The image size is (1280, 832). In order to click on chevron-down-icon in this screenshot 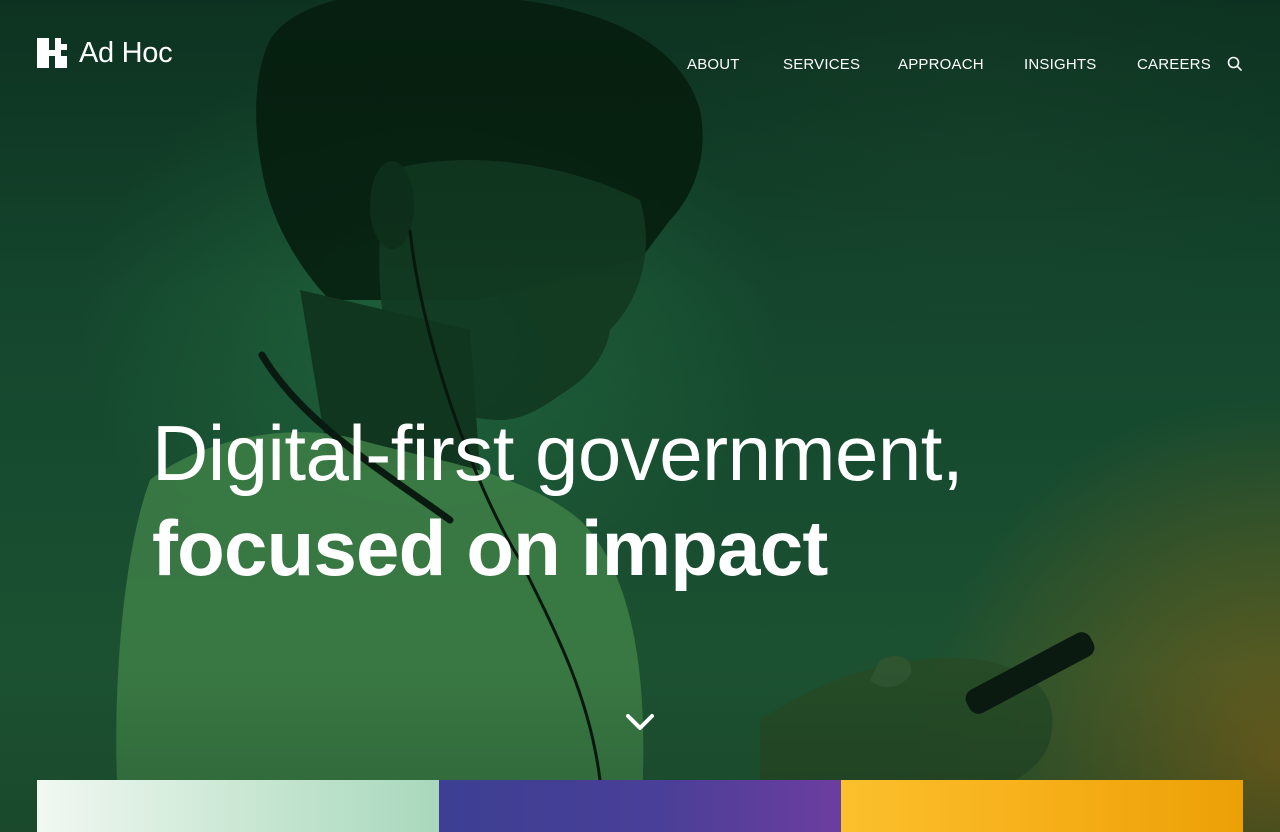, I will do `click(640, 722)`.